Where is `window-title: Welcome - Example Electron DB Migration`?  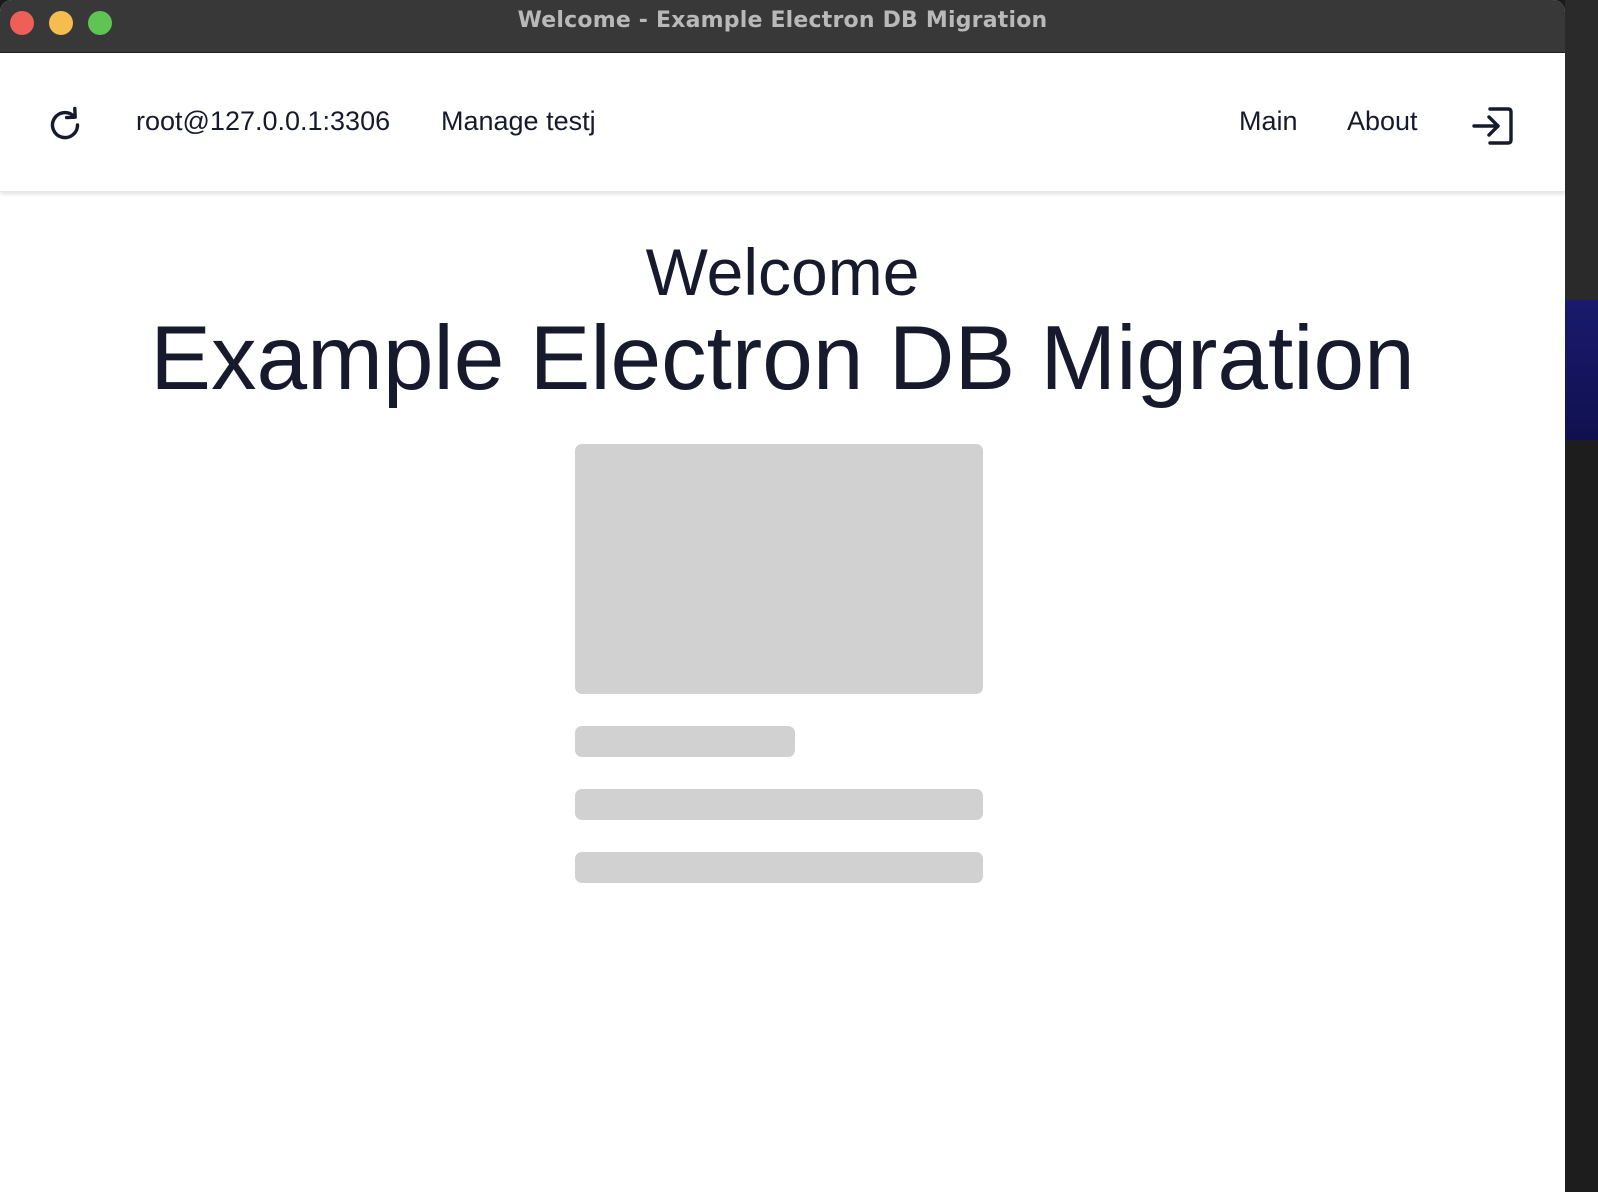 window-title: Welcome - Example Electron DB Migration is located at coordinates (782, 20).